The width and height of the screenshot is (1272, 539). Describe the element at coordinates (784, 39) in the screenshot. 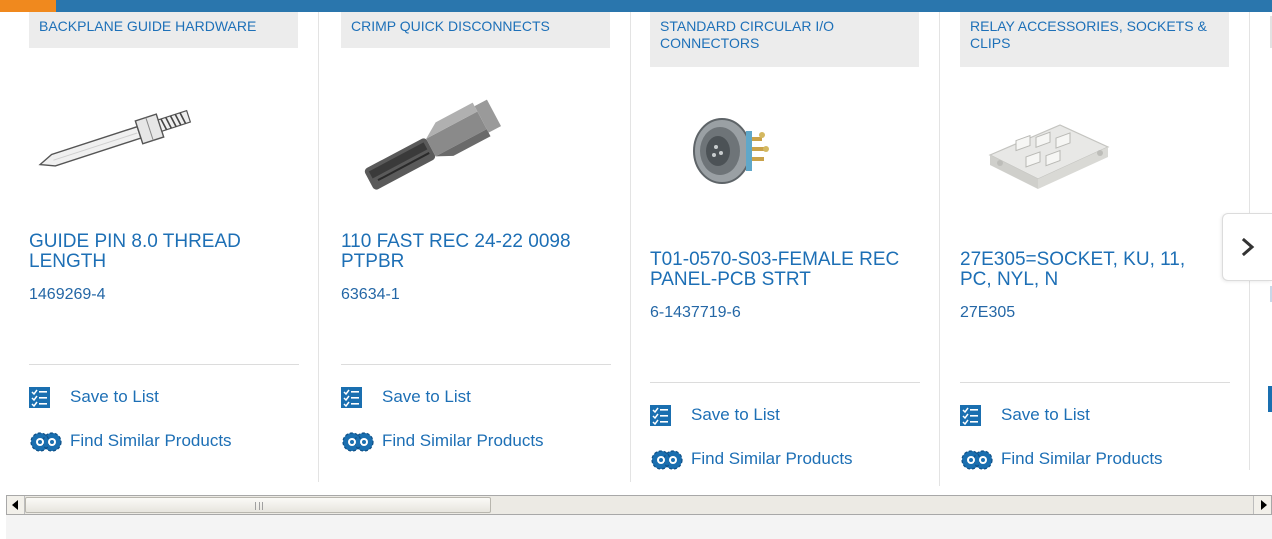

I see `category-label: STANDARD CIRCULAR I/O CONNECTORS` at that location.